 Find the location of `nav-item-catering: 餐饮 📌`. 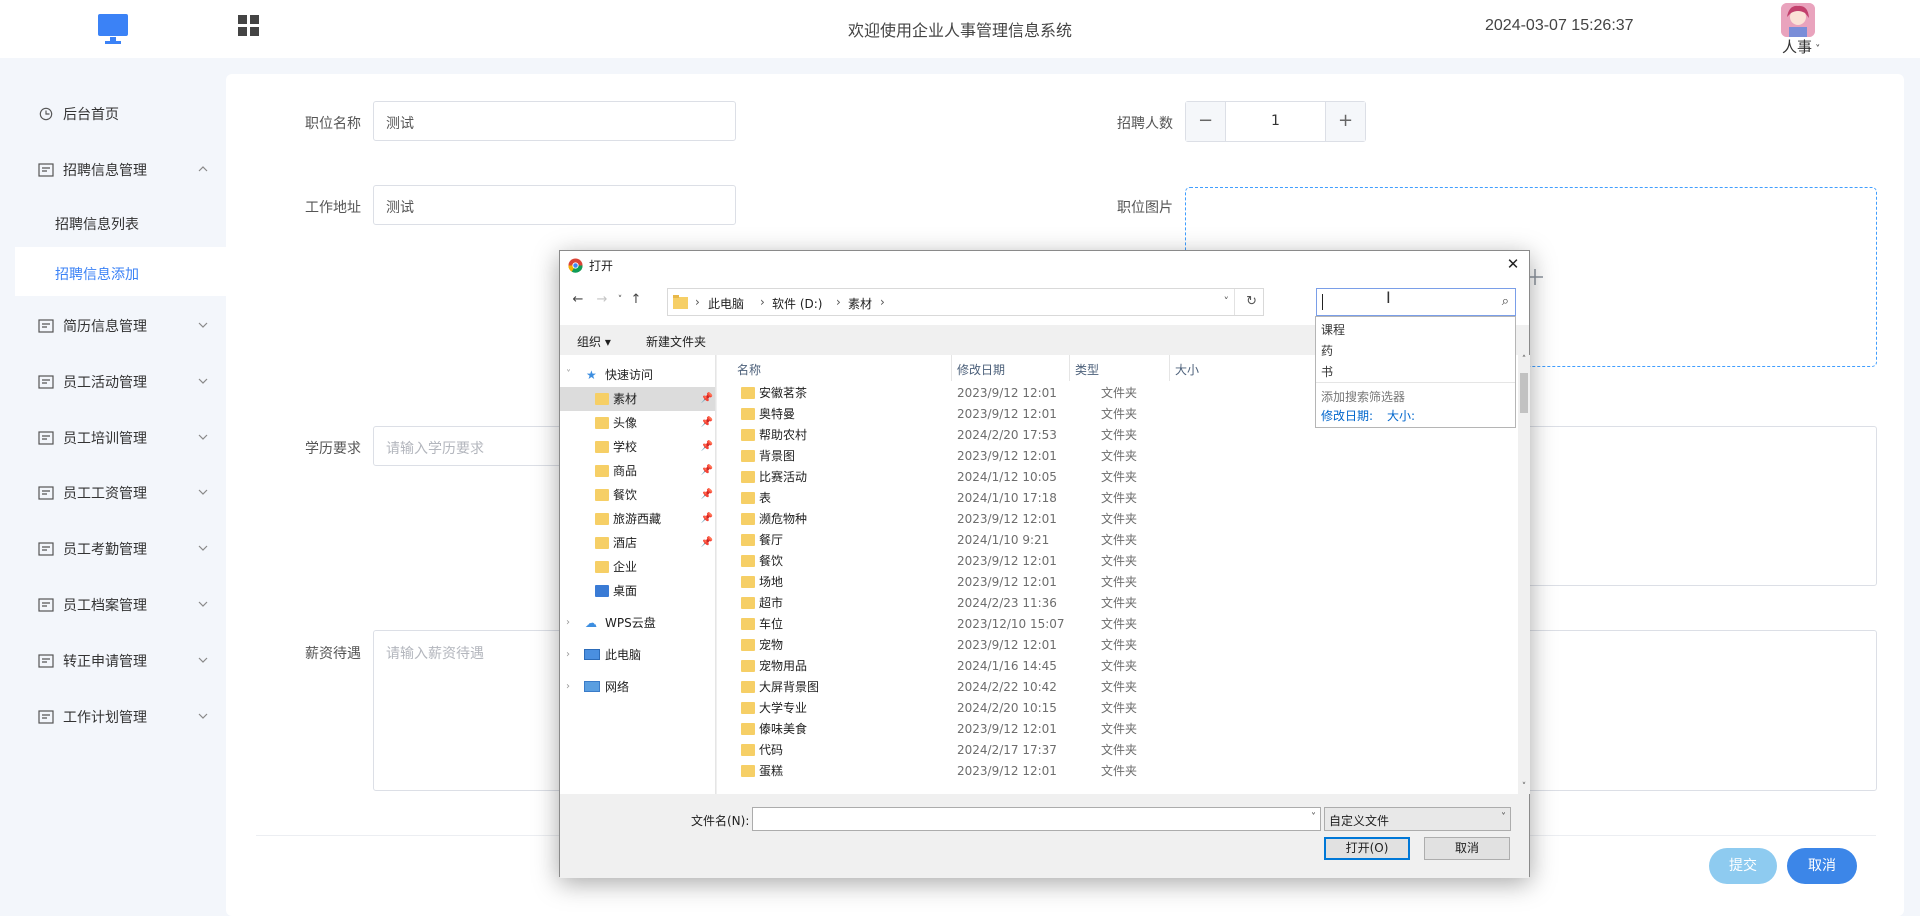

nav-item-catering: 餐饮 📌 is located at coordinates (637, 495).